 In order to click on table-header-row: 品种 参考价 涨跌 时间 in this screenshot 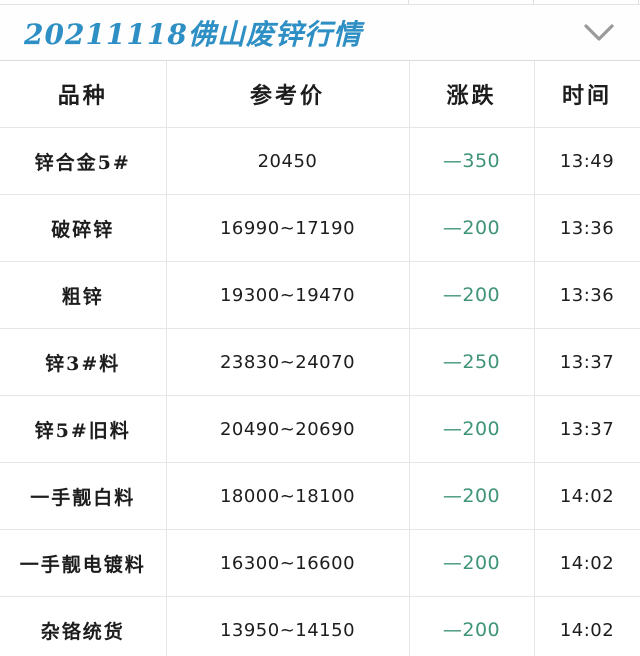, I will do `click(320, 94)`.